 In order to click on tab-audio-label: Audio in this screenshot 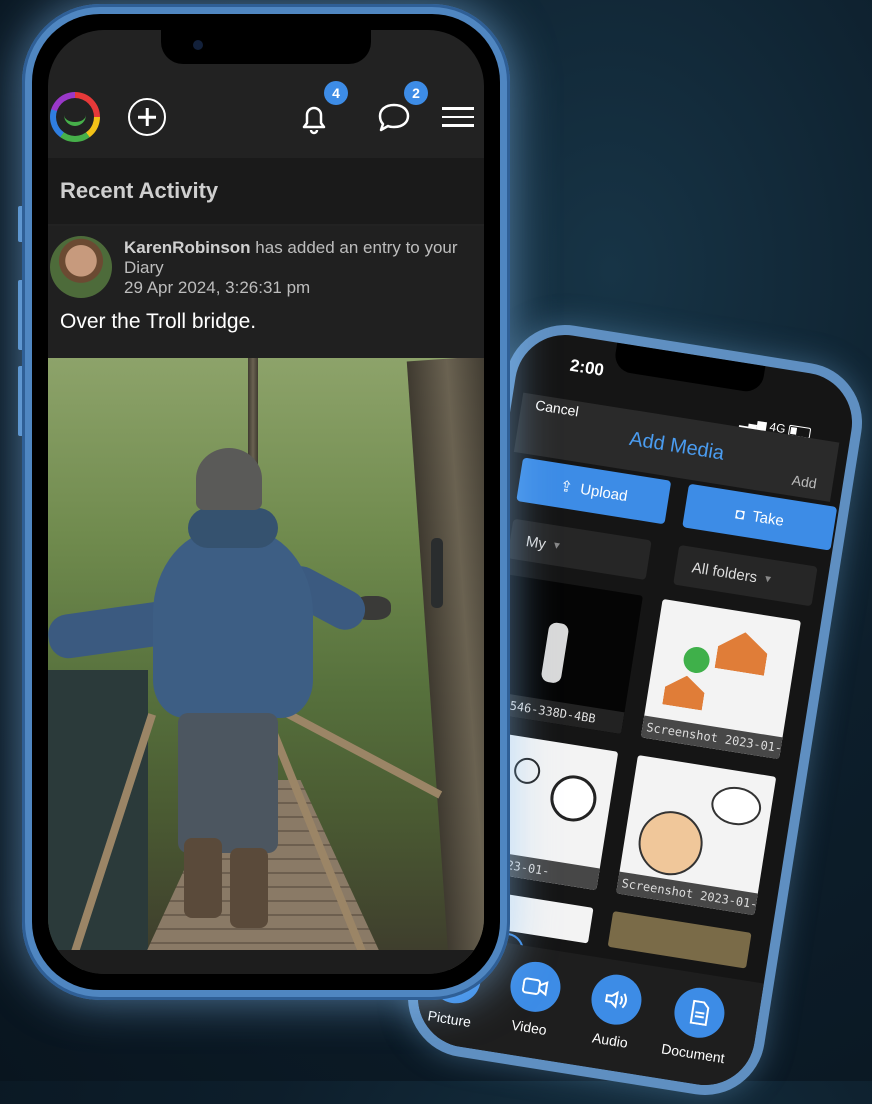, I will do `click(610, 1040)`.